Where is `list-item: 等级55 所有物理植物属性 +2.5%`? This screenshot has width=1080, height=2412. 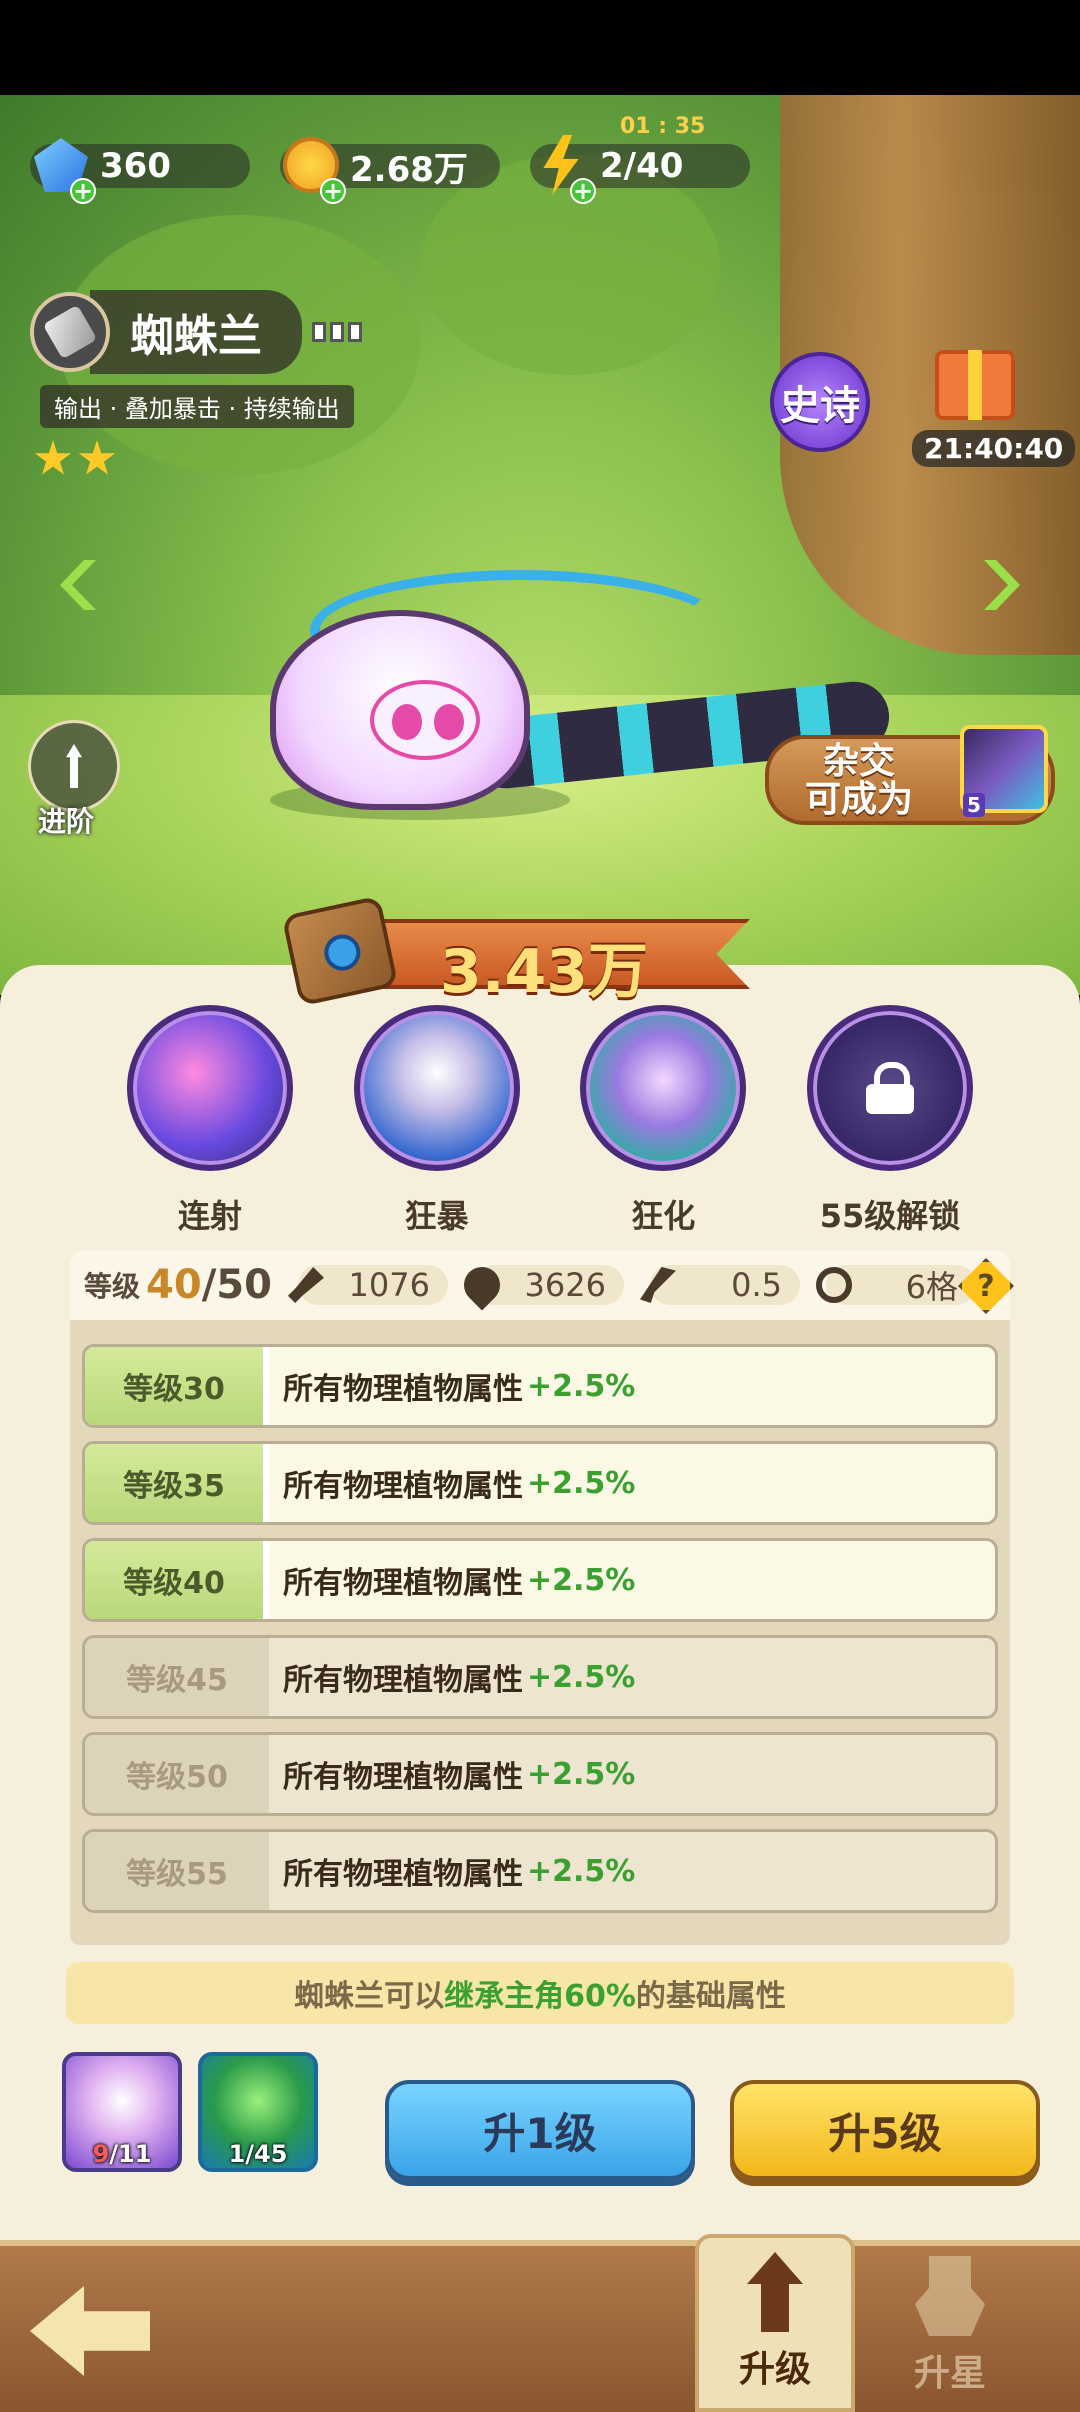
list-item: 等级55 所有物理植物属性 +2.5% is located at coordinates (540, 1871).